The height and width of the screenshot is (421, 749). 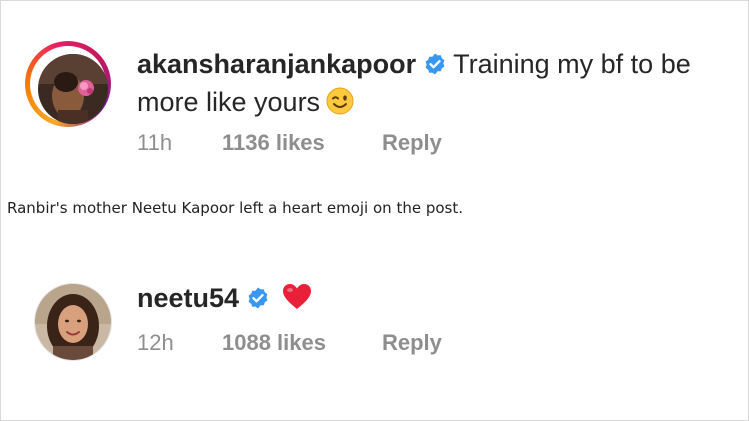 What do you see at coordinates (297, 296) in the screenshot?
I see `red-heart-emoji-icon` at bounding box center [297, 296].